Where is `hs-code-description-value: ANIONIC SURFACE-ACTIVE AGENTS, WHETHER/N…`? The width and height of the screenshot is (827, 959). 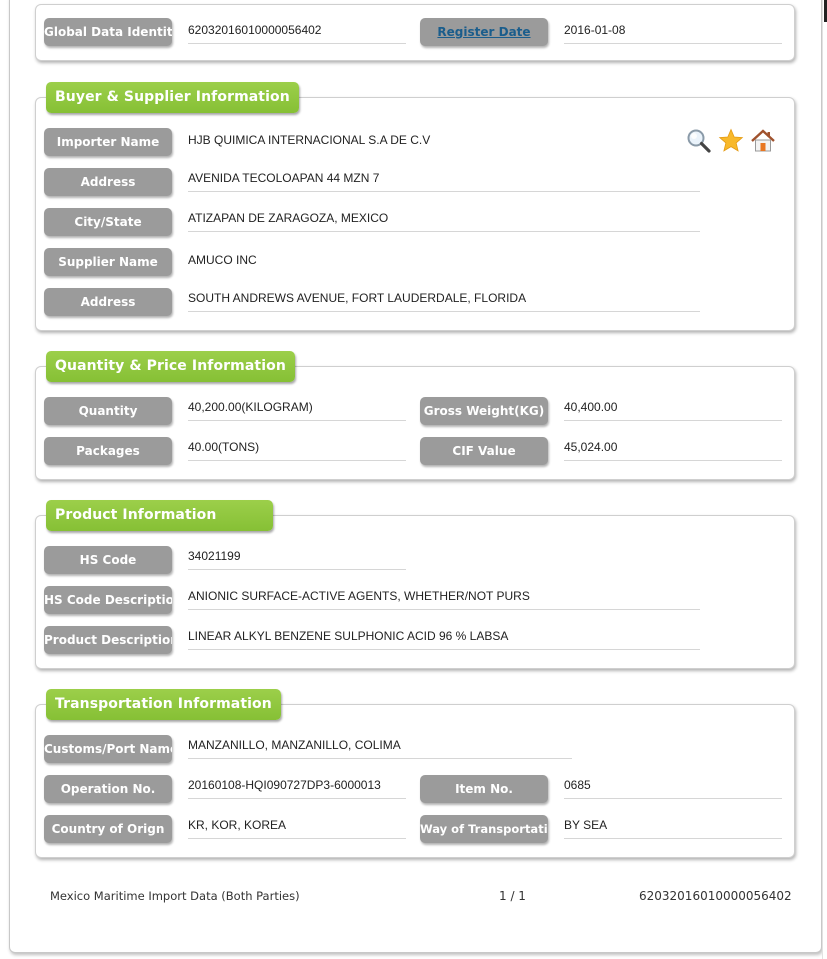
hs-code-description-value: ANIONIC SURFACE-ACTIVE AGENTS, WHETHER/N… is located at coordinates (444, 597).